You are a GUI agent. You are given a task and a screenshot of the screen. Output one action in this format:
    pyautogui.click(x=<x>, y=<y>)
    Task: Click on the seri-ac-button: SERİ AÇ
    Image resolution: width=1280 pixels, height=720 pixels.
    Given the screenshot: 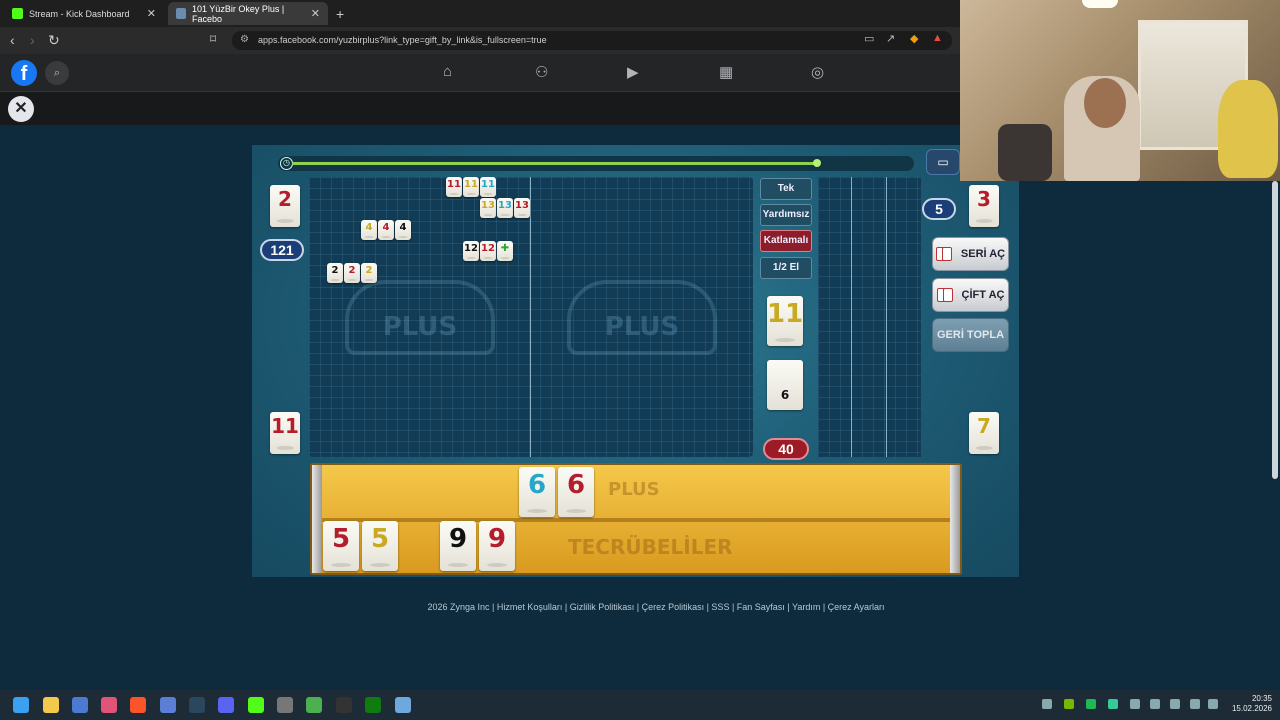 What is the action you would take?
    pyautogui.click(x=970, y=254)
    